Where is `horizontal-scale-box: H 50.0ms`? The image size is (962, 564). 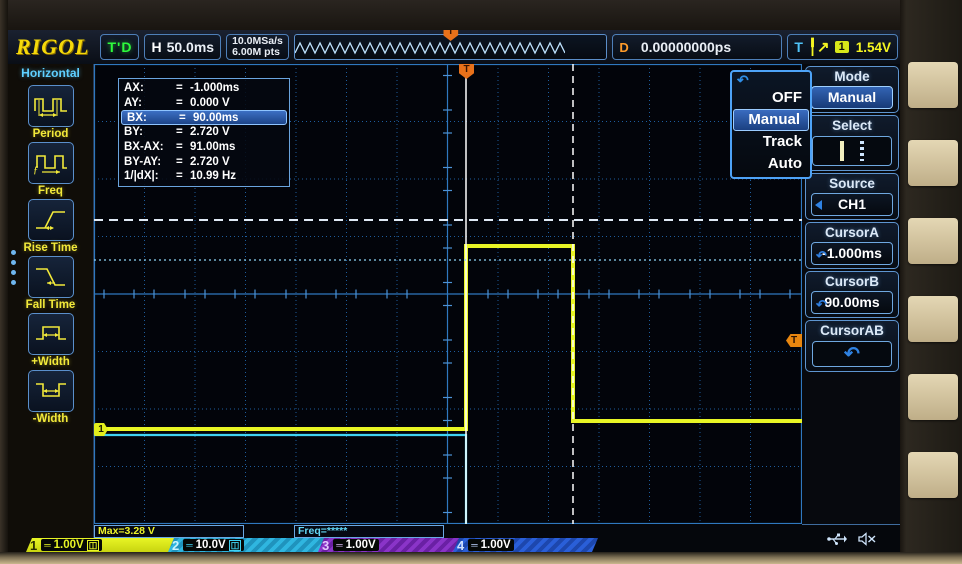
horizontal-scale-box: H 50.0ms is located at coordinates (183, 47).